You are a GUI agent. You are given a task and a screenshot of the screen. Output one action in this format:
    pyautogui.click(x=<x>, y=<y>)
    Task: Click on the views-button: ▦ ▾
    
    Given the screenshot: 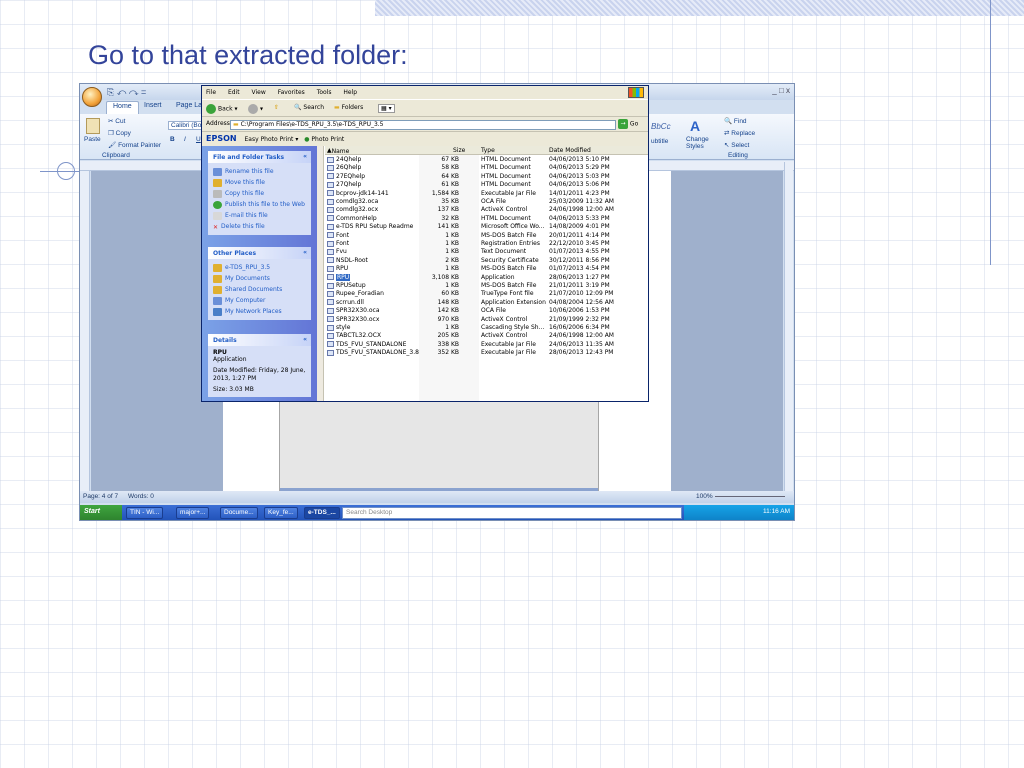 What is the action you would take?
    pyautogui.click(x=386, y=108)
    